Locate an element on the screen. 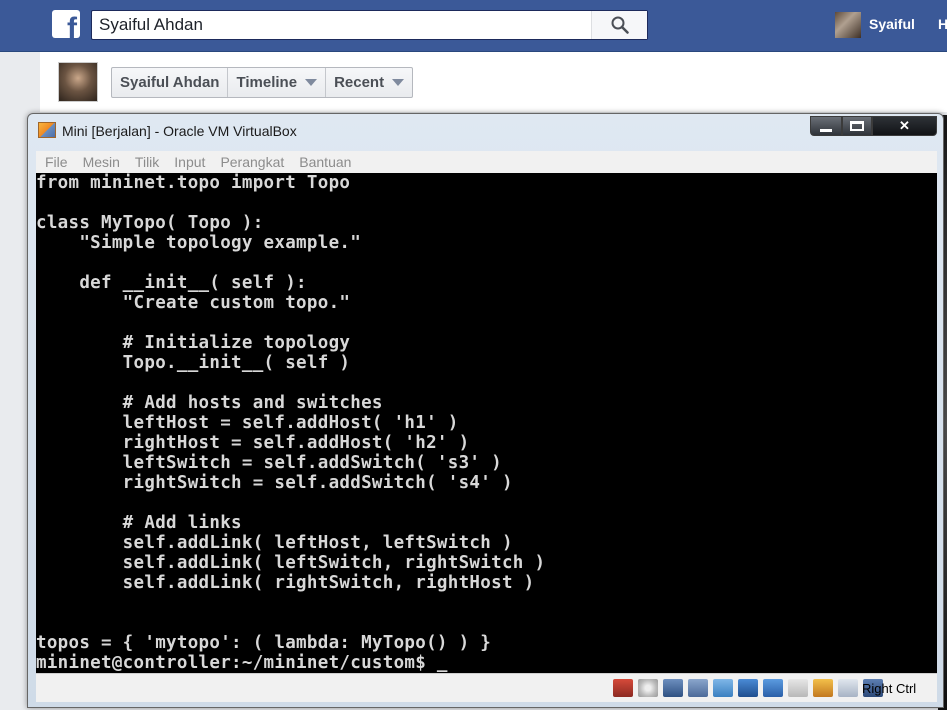 The width and height of the screenshot is (947, 710). close-button: ✕ is located at coordinates (904, 126).